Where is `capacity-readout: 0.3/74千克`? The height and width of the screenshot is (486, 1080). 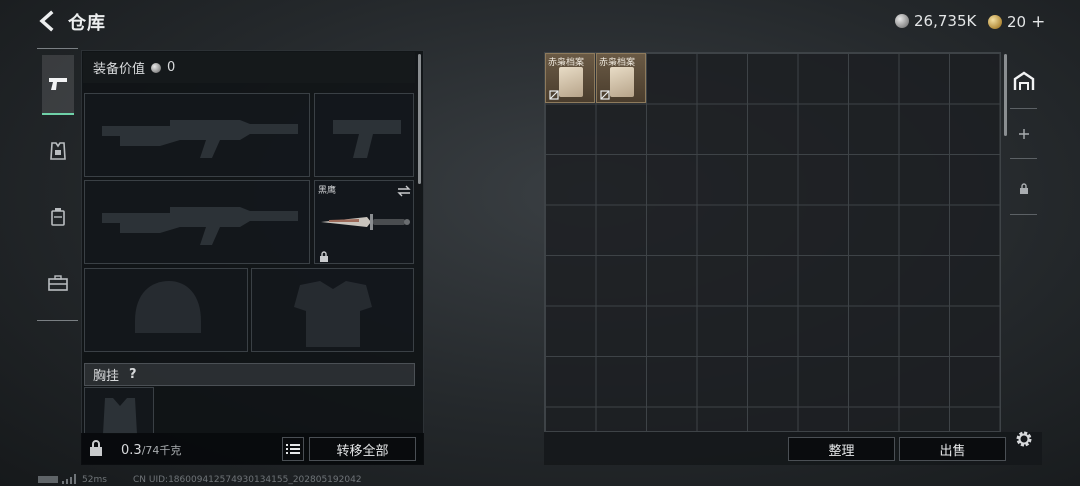 capacity-readout: 0.3/74千克 is located at coordinates (151, 450).